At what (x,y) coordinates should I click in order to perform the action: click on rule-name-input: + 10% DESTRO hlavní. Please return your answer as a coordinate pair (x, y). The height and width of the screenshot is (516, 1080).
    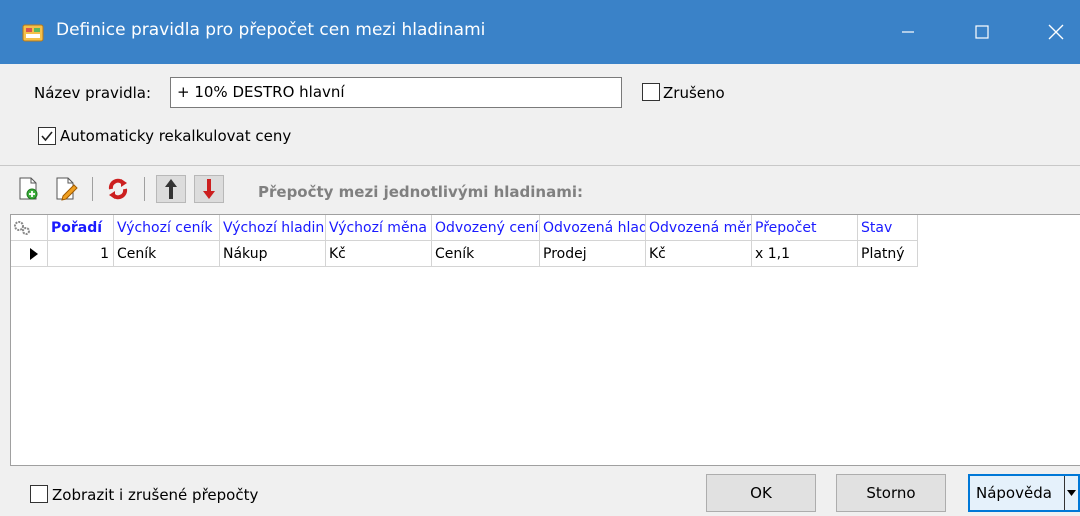
    Looking at the image, I should click on (396, 92).